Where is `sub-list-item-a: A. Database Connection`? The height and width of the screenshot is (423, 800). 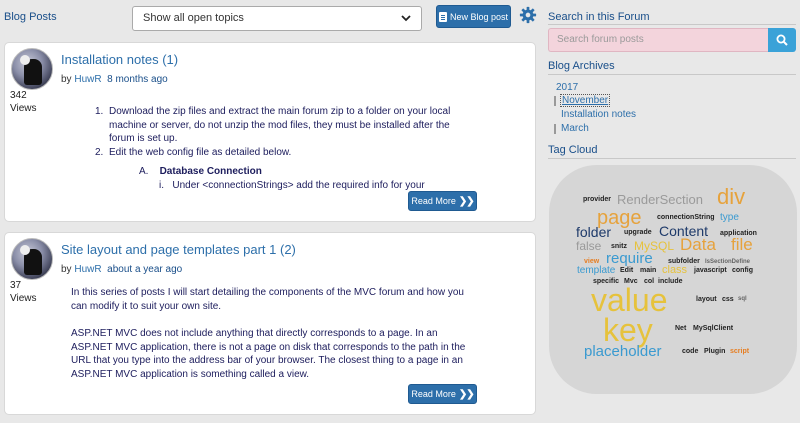 sub-list-item-a: A. Database Connection is located at coordinates (200, 171).